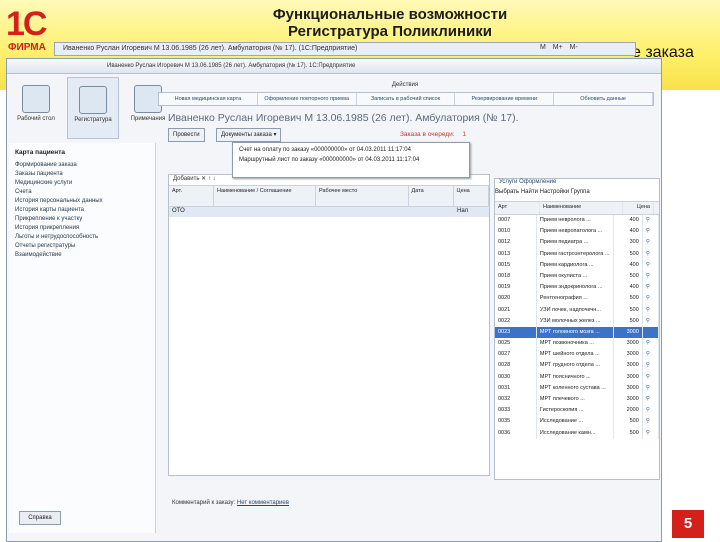  What do you see at coordinates (230, 503) in the screenshot?
I see `order-comment: Комментарий к заказу: Нет комментариев` at bounding box center [230, 503].